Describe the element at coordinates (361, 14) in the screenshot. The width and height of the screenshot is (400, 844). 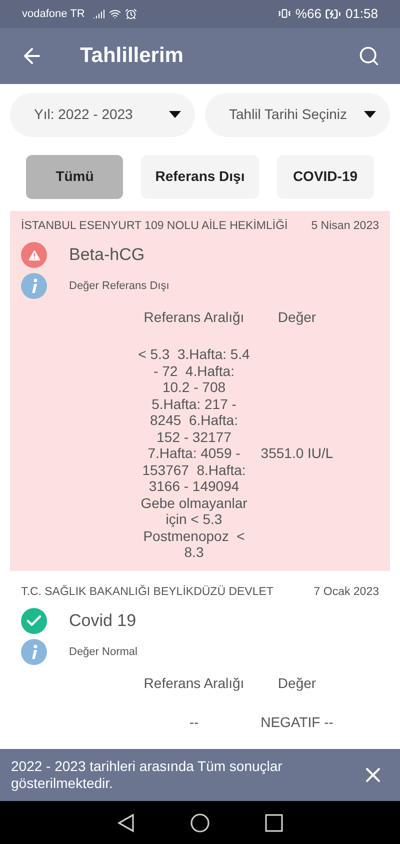
I see `clock-text: 01:58` at that location.